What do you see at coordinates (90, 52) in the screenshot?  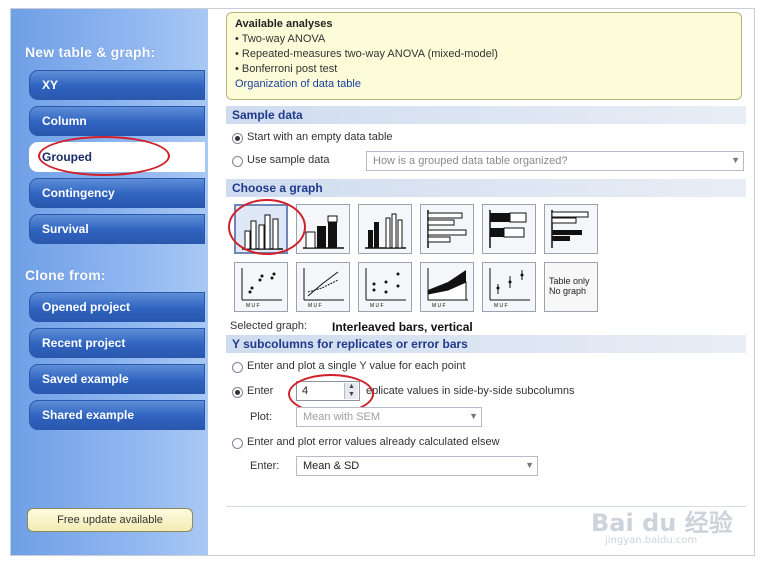 I see `new-table-heading: New table & graph:` at bounding box center [90, 52].